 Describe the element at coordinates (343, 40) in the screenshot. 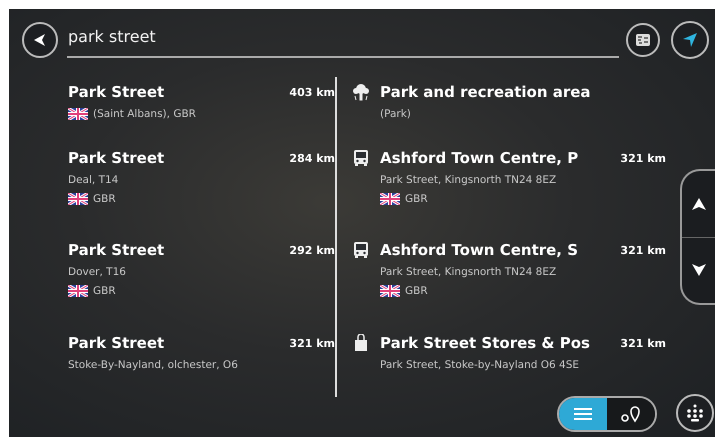

I see `search-field: park street` at that location.